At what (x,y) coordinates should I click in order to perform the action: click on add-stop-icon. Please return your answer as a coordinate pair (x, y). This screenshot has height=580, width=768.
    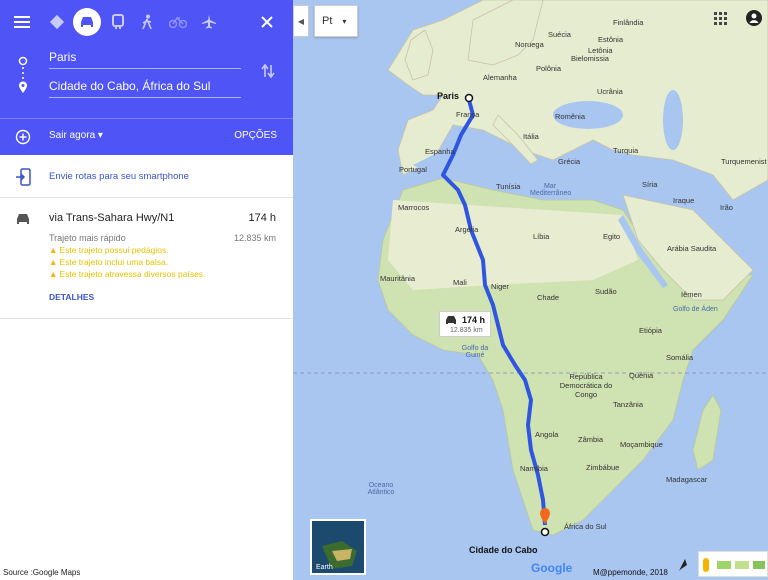
    Looking at the image, I should click on (23, 137).